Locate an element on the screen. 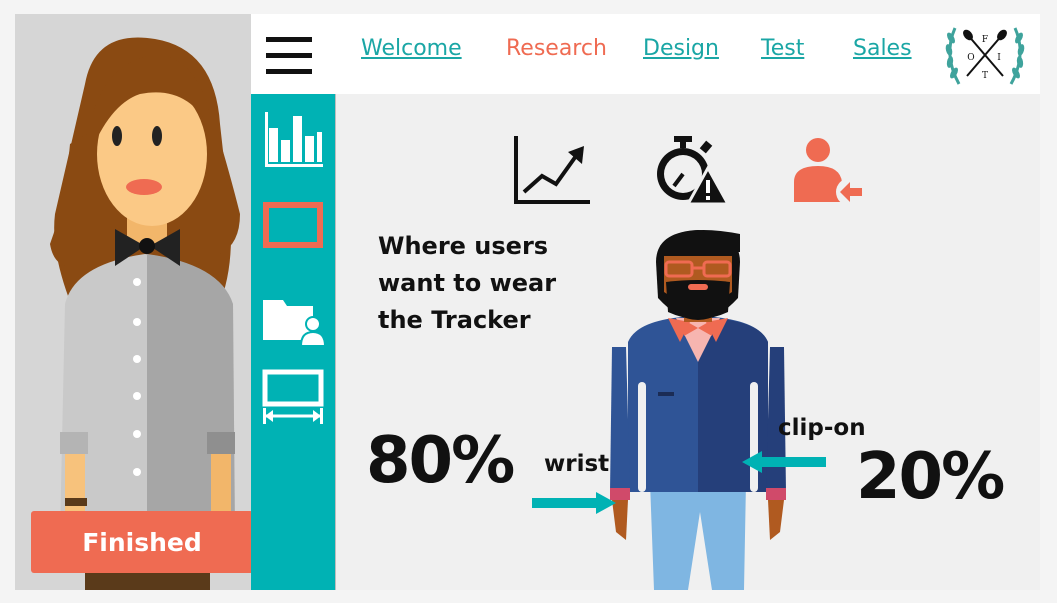  logo-letter-f: F is located at coordinates (985, 40).